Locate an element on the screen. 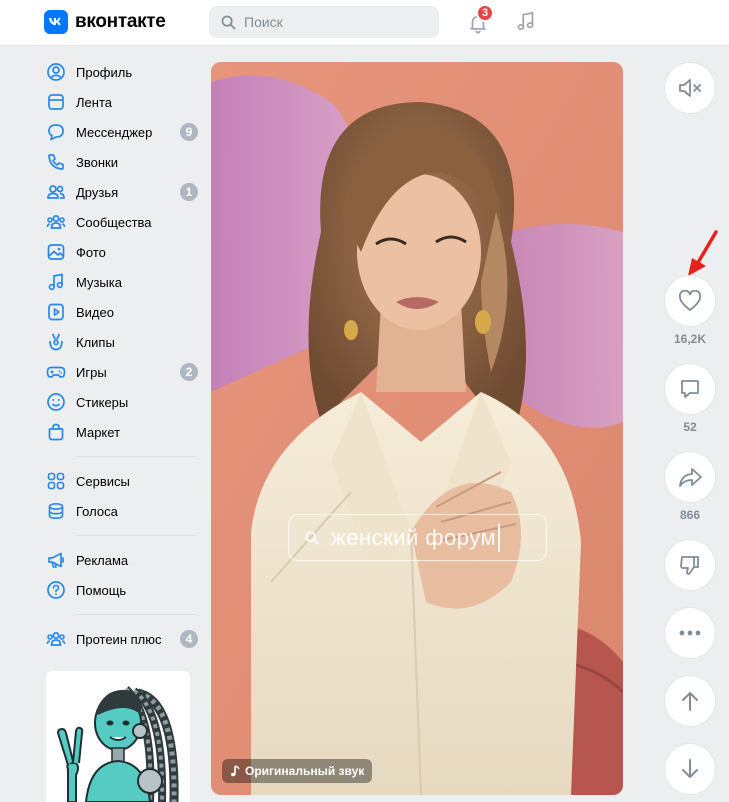  logo-text: вконтакте is located at coordinates (120, 21).